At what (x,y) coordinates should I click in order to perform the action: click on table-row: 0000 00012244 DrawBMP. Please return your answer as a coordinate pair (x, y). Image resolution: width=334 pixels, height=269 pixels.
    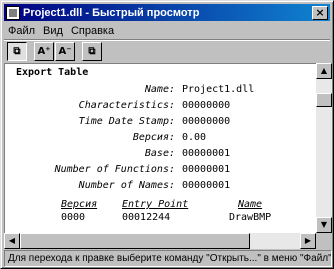
    Looking at the image, I should click on (160, 218).